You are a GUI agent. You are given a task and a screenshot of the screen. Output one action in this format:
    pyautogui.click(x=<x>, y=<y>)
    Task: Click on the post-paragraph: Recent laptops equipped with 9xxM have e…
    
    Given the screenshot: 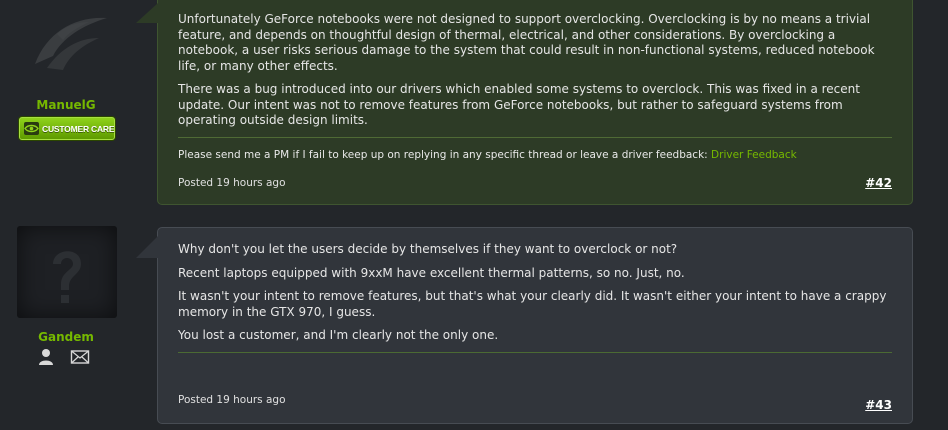 What is the action you would take?
    pyautogui.click(x=431, y=272)
    